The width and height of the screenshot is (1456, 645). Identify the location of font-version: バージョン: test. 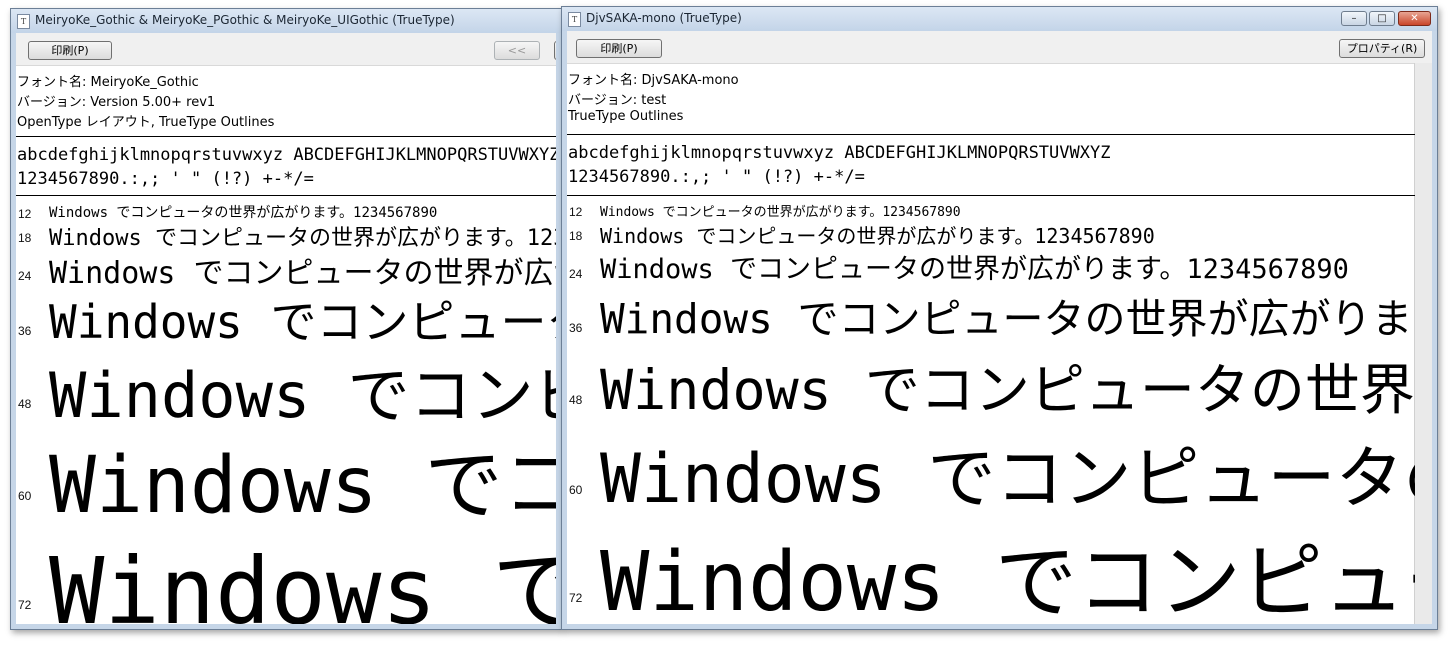
(617, 100).